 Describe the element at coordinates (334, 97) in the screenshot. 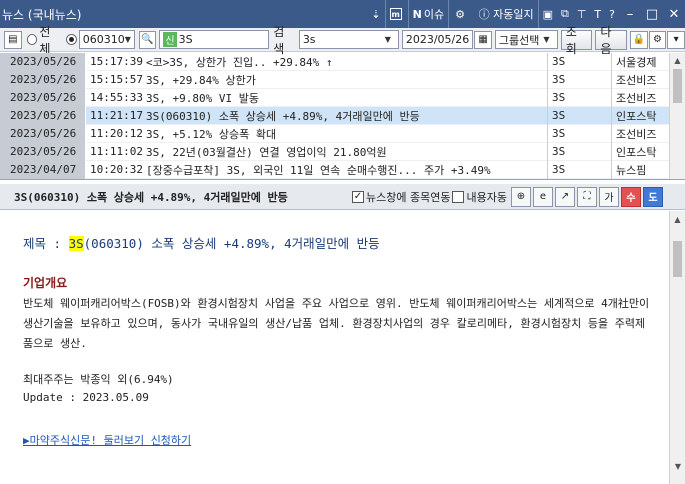

I see `news-row: 2023/05/26 14:55:33 3S, +9.80% VI 발동 3S 조선비즈` at that location.